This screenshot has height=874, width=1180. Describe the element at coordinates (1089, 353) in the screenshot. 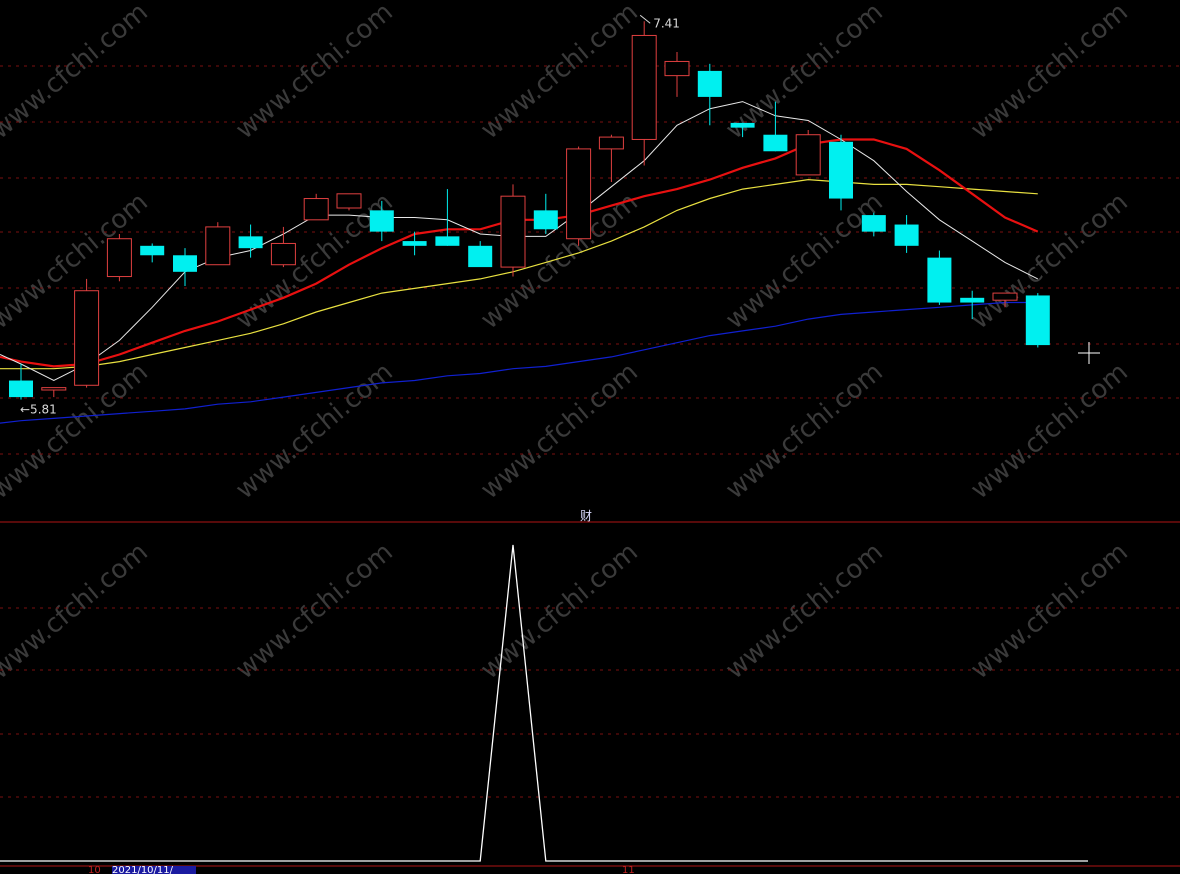

I see `crosshair-cursor-icon` at that location.